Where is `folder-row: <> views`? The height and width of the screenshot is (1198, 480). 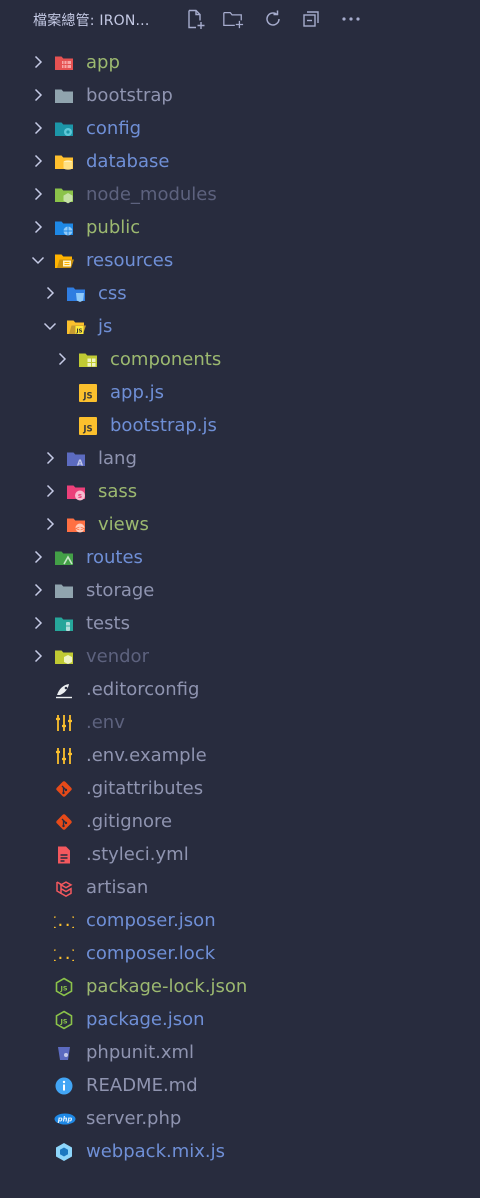 folder-row: <> views is located at coordinates (240, 524).